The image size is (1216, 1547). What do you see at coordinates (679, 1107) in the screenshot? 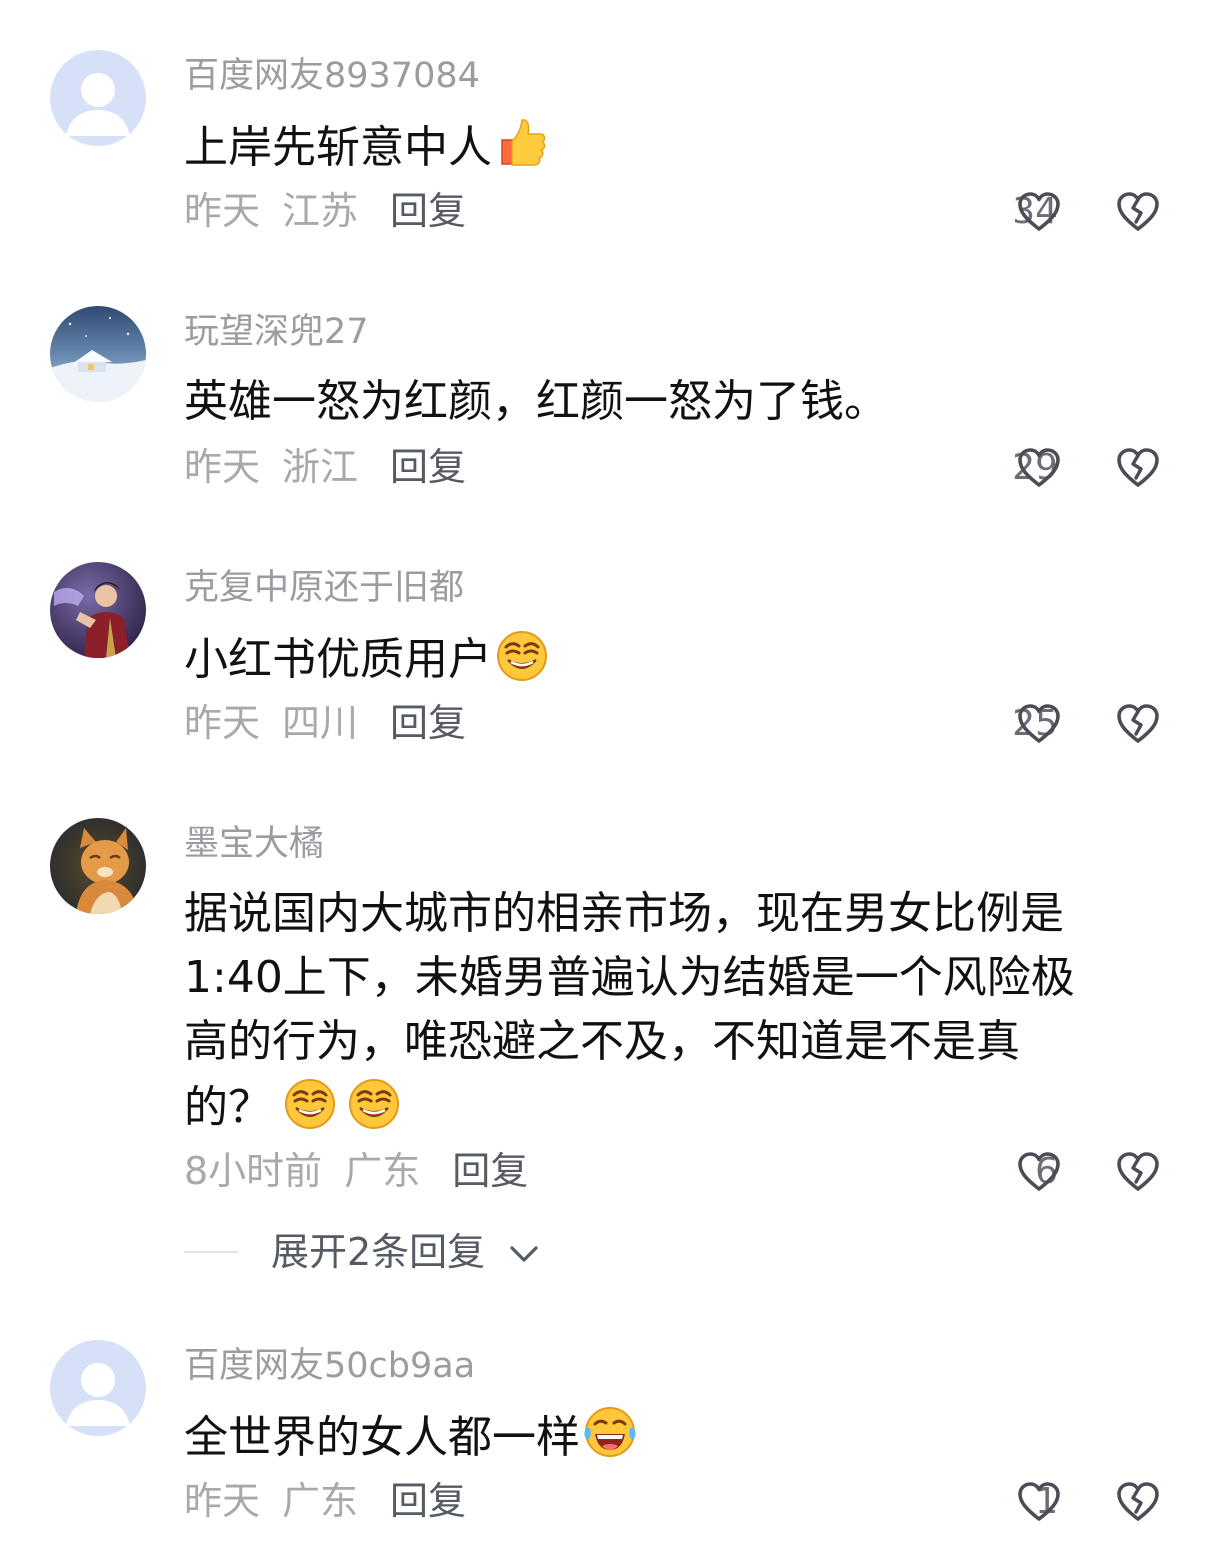
I see `comment-text-last-line: 的？` at bounding box center [679, 1107].